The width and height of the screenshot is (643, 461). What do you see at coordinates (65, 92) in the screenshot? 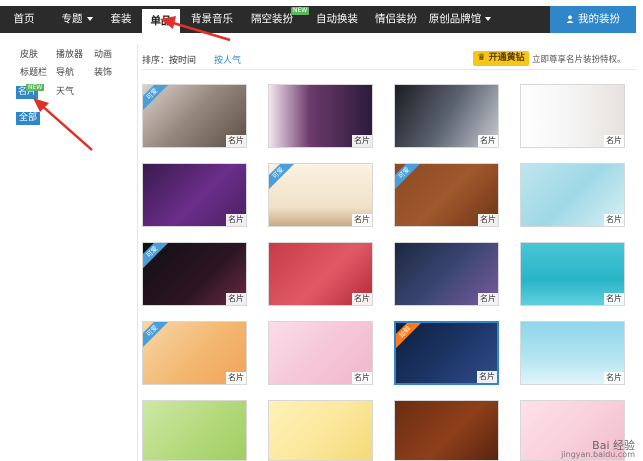
I see `sidebar-tag-weather: 天气` at bounding box center [65, 92].